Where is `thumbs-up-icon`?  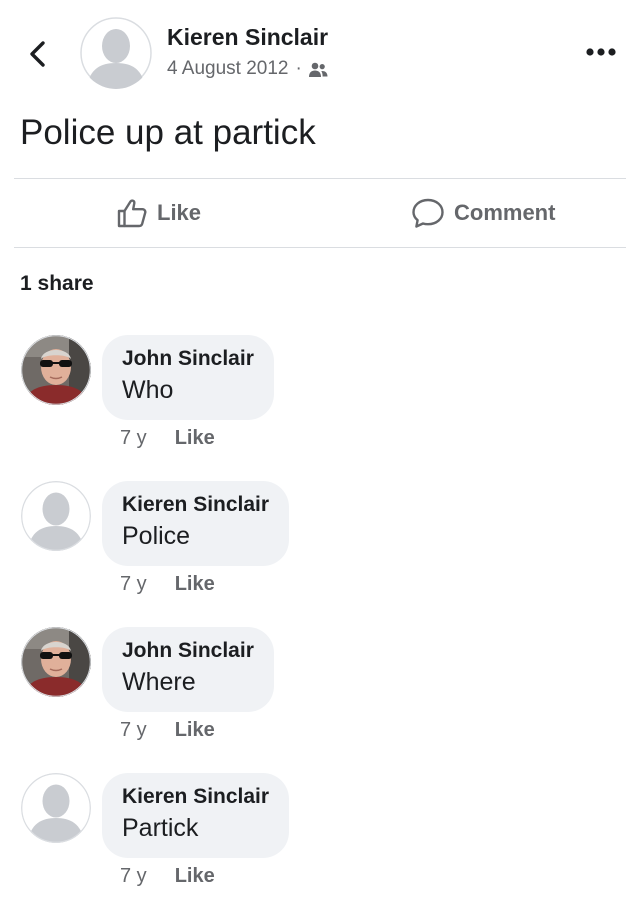 thumbs-up-icon is located at coordinates (132, 213).